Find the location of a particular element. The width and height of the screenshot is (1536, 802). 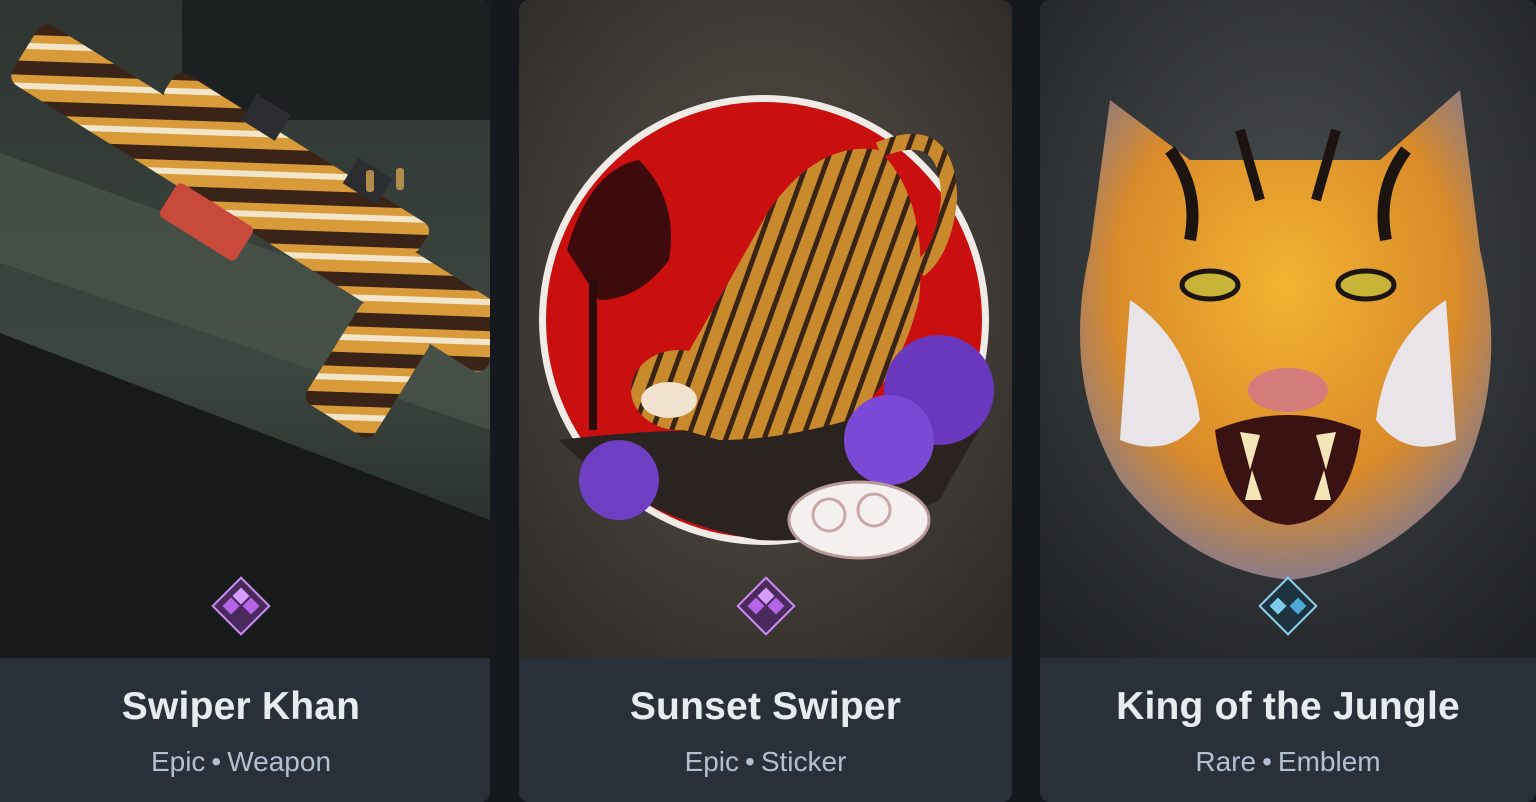

item-info: Swiper Khan Epic • Weapon is located at coordinates (245, 730).